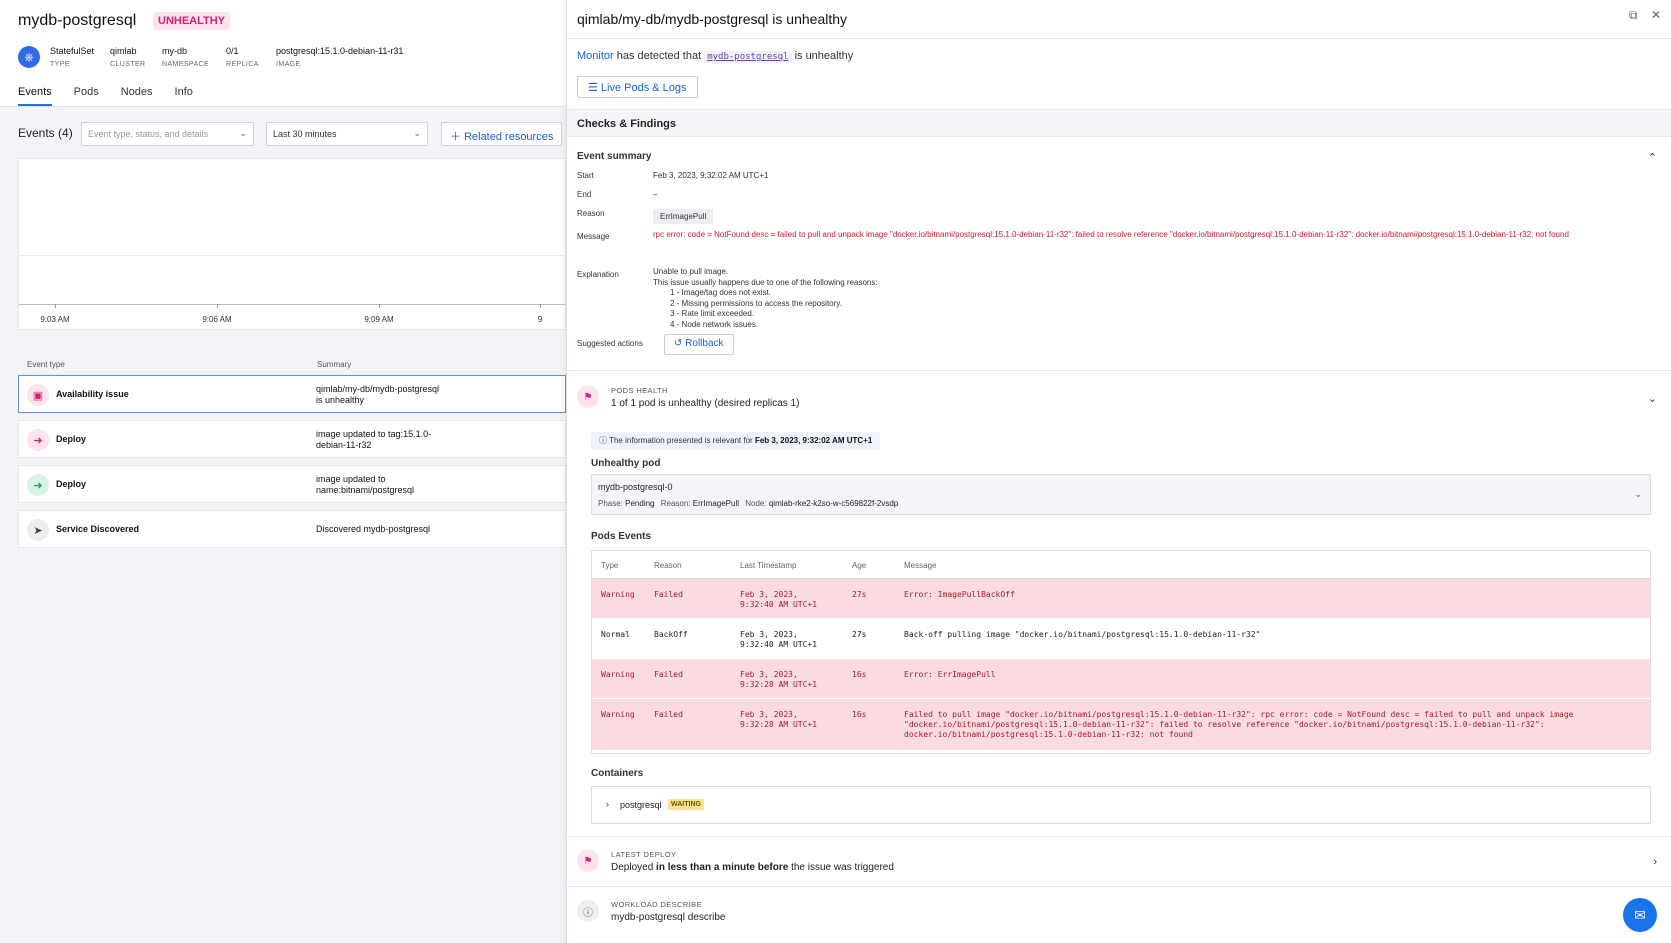 Image resolution: width=1671 pixels, height=943 pixels. I want to click on meta-type: StatefulSet TYPE, so click(72, 57).